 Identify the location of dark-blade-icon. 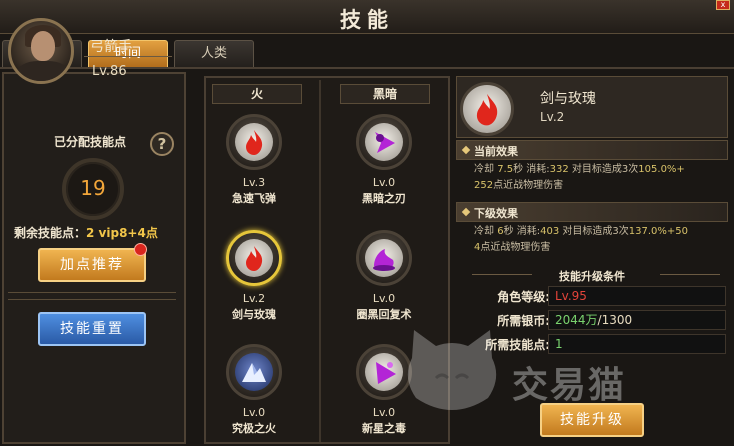
(385, 142).